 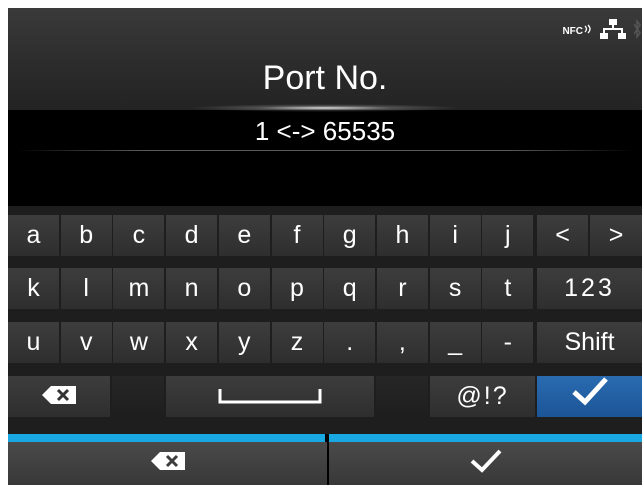 I want to click on key-u: u, so click(x=33, y=342).